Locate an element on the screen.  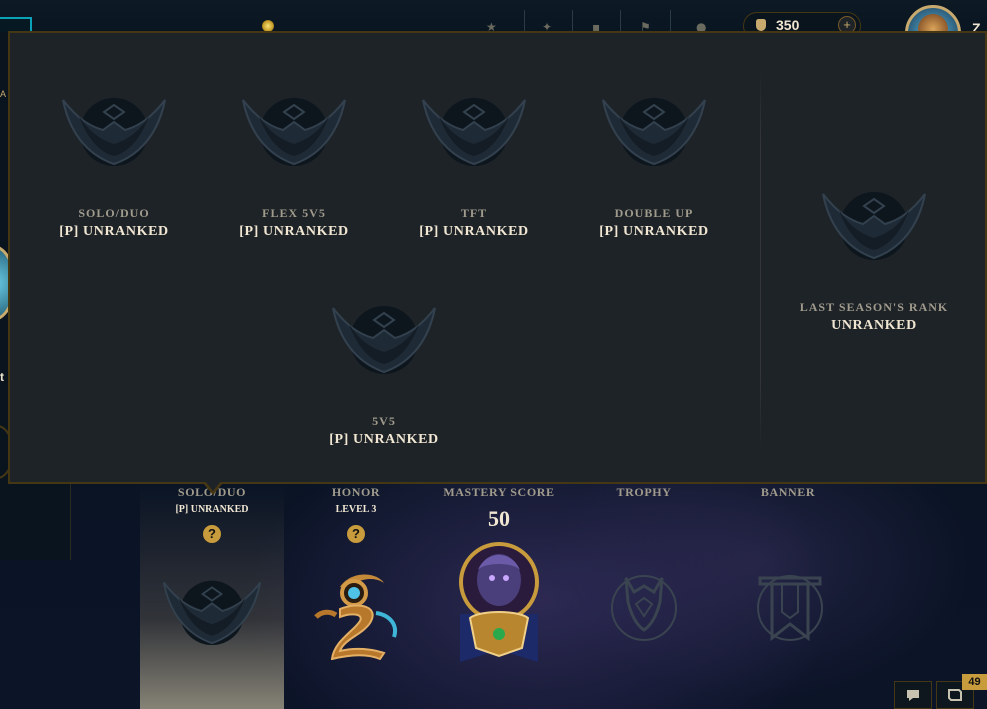
stat-trophy: TROPHY is located at coordinates (644, 492).